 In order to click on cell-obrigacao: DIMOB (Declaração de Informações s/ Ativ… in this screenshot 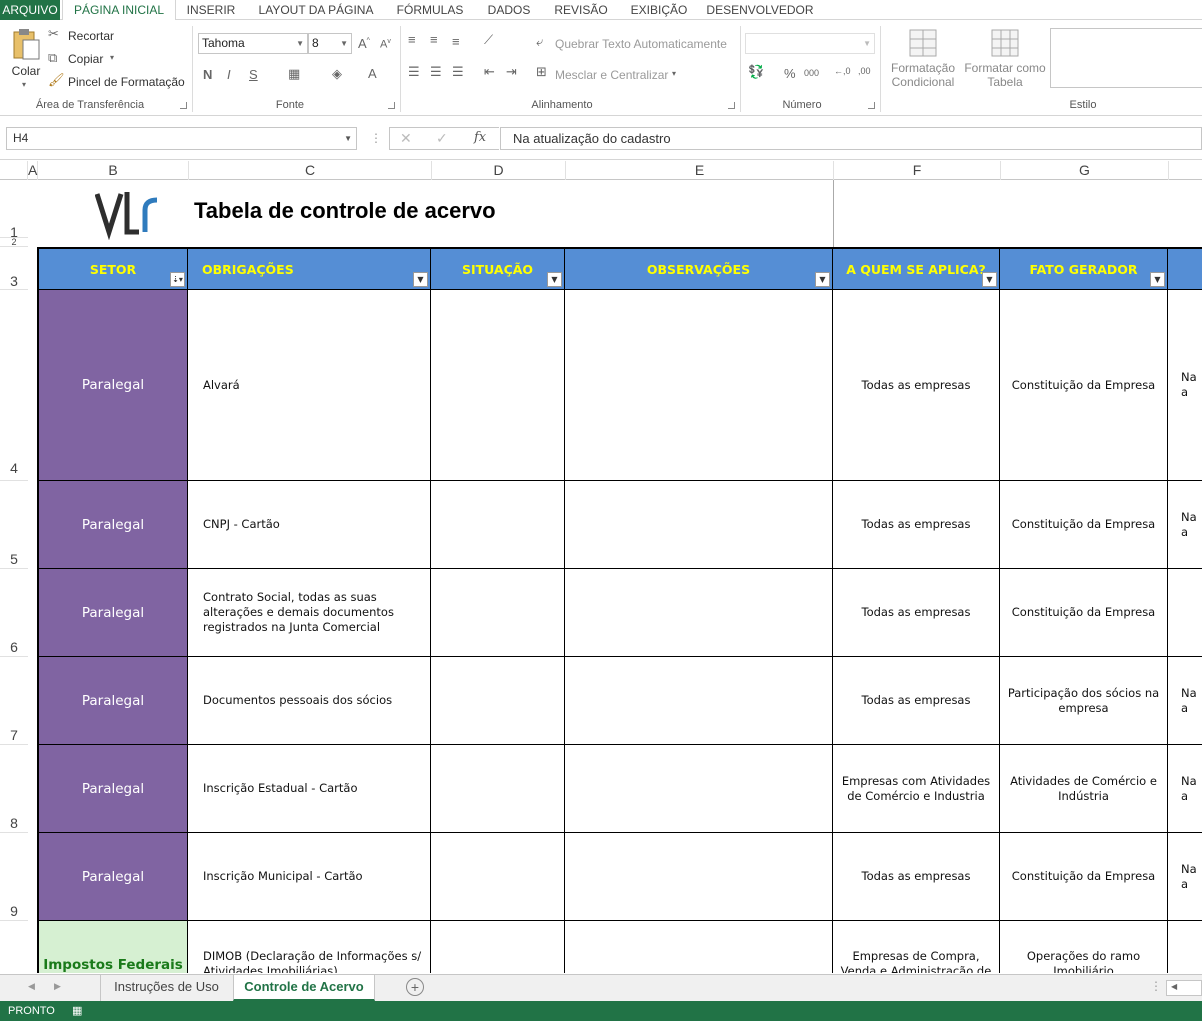, I will do `click(309, 947)`.